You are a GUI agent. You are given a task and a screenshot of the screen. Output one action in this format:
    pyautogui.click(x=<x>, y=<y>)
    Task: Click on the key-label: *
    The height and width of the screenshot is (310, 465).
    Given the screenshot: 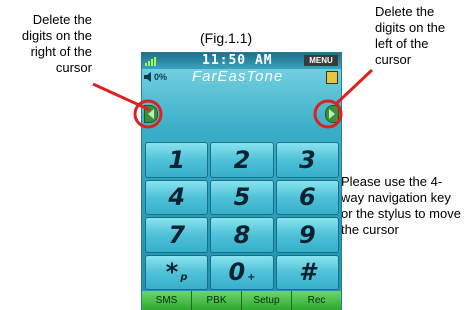 What is the action you would take?
    pyautogui.click(x=172, y=272)
    